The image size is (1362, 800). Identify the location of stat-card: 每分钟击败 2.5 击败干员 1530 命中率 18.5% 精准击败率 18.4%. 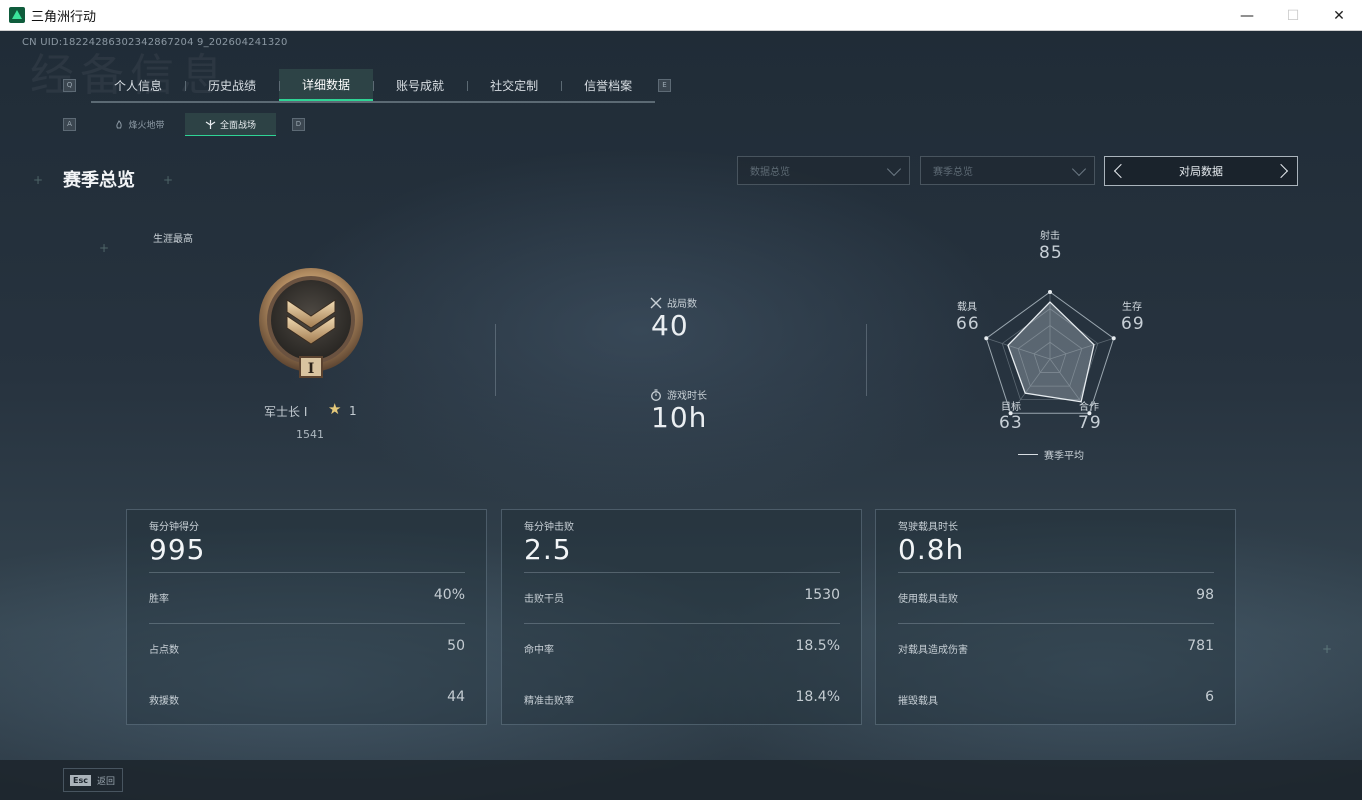
(681, 617).